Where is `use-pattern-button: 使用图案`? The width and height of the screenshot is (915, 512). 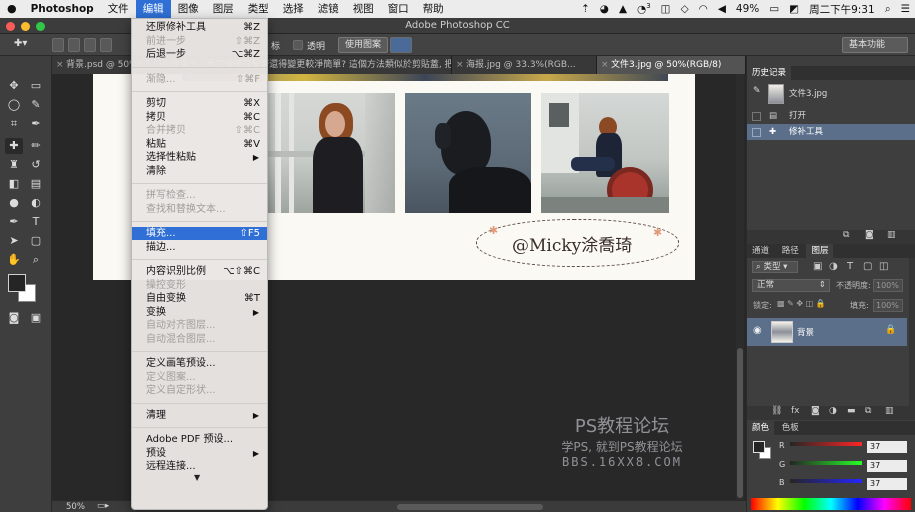 use-pattern-button: 使用图案 is located at coordinates (363, 45).